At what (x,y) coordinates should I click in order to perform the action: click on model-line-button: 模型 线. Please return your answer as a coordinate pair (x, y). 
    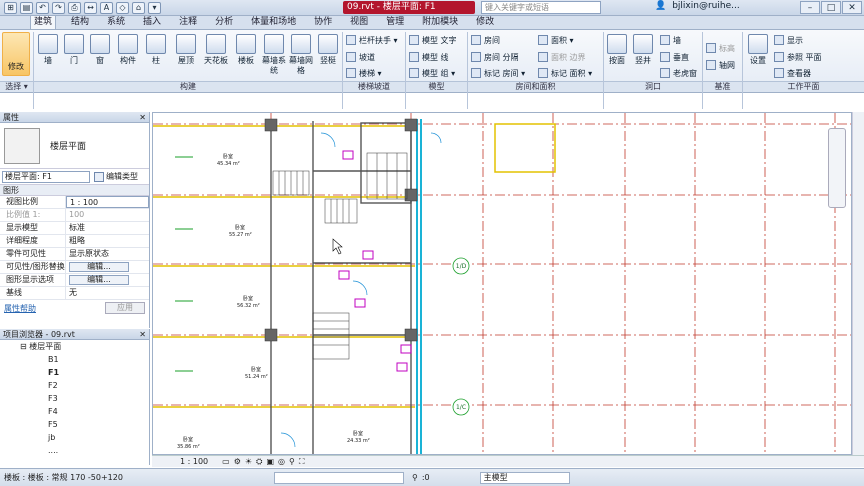
    Looking at the image, I should click on (429, 57).